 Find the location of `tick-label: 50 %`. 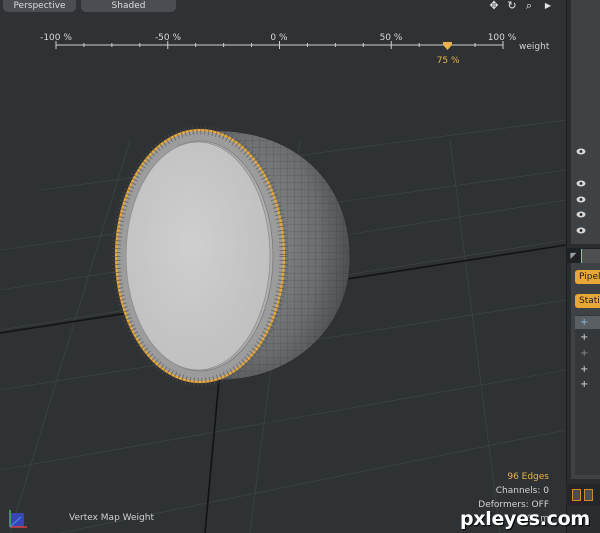

tick-label: 50 % is located at coordinates (391, 38).